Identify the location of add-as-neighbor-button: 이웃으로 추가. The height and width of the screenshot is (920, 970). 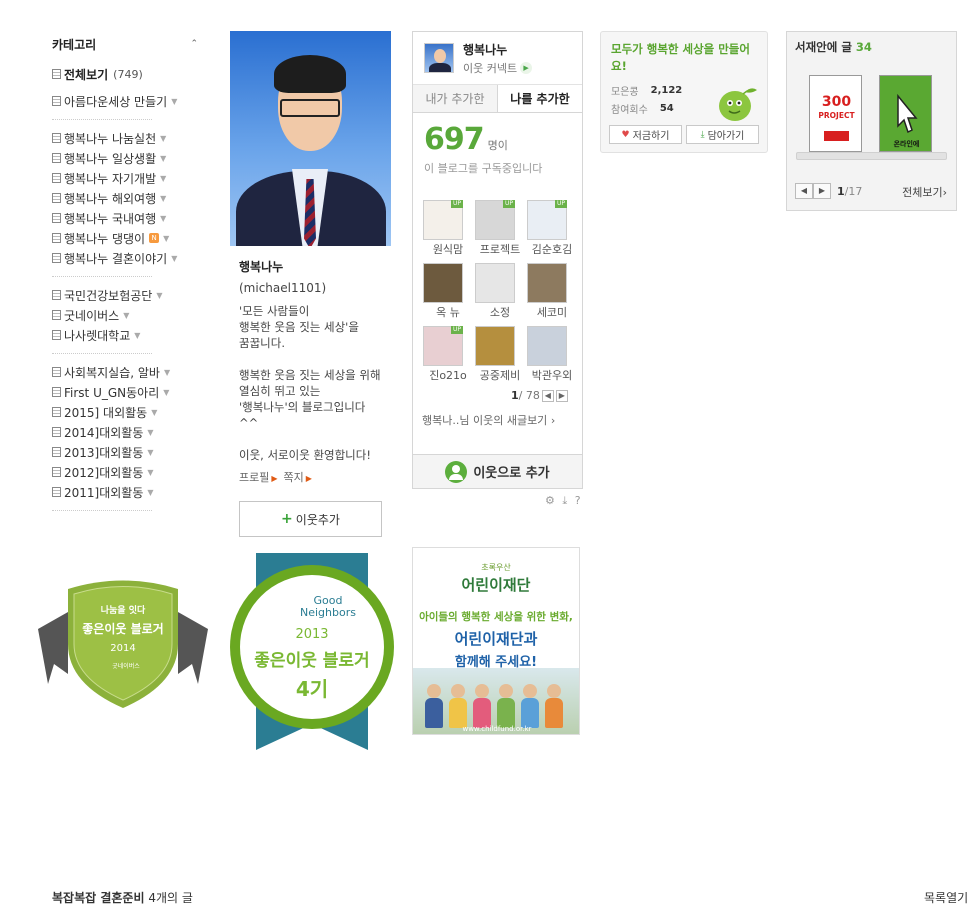
(497, 471).